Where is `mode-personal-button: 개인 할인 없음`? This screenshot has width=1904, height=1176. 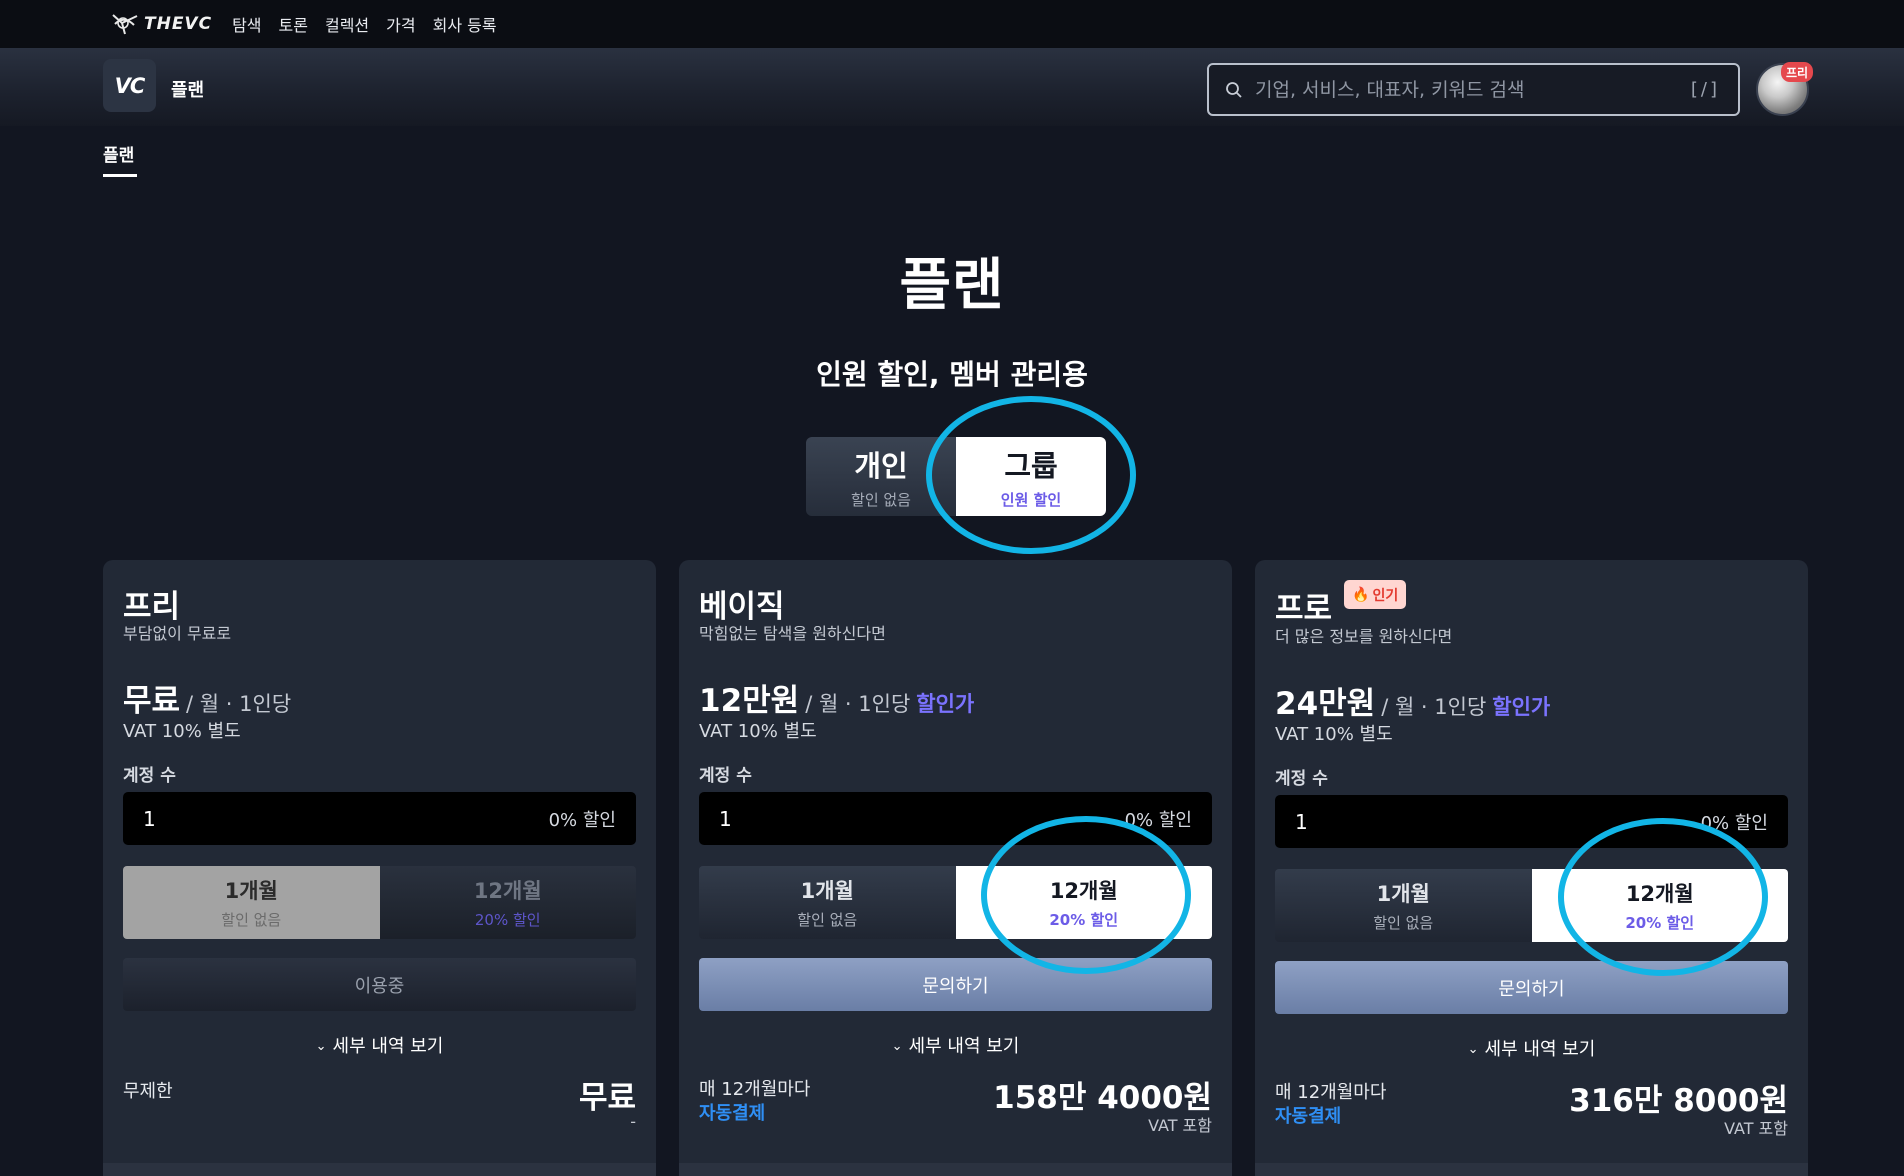
mode-personal-button: 개인 할인 없음 is located at coordinates (881, 476).